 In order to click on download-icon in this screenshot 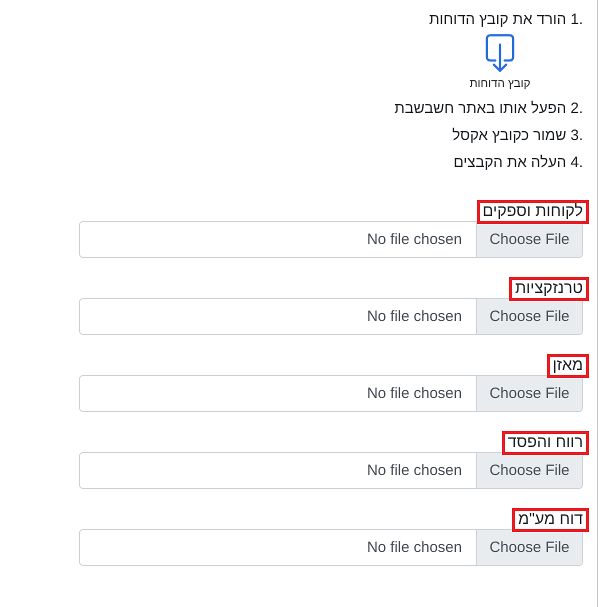, I will do `click(500, 53)`.